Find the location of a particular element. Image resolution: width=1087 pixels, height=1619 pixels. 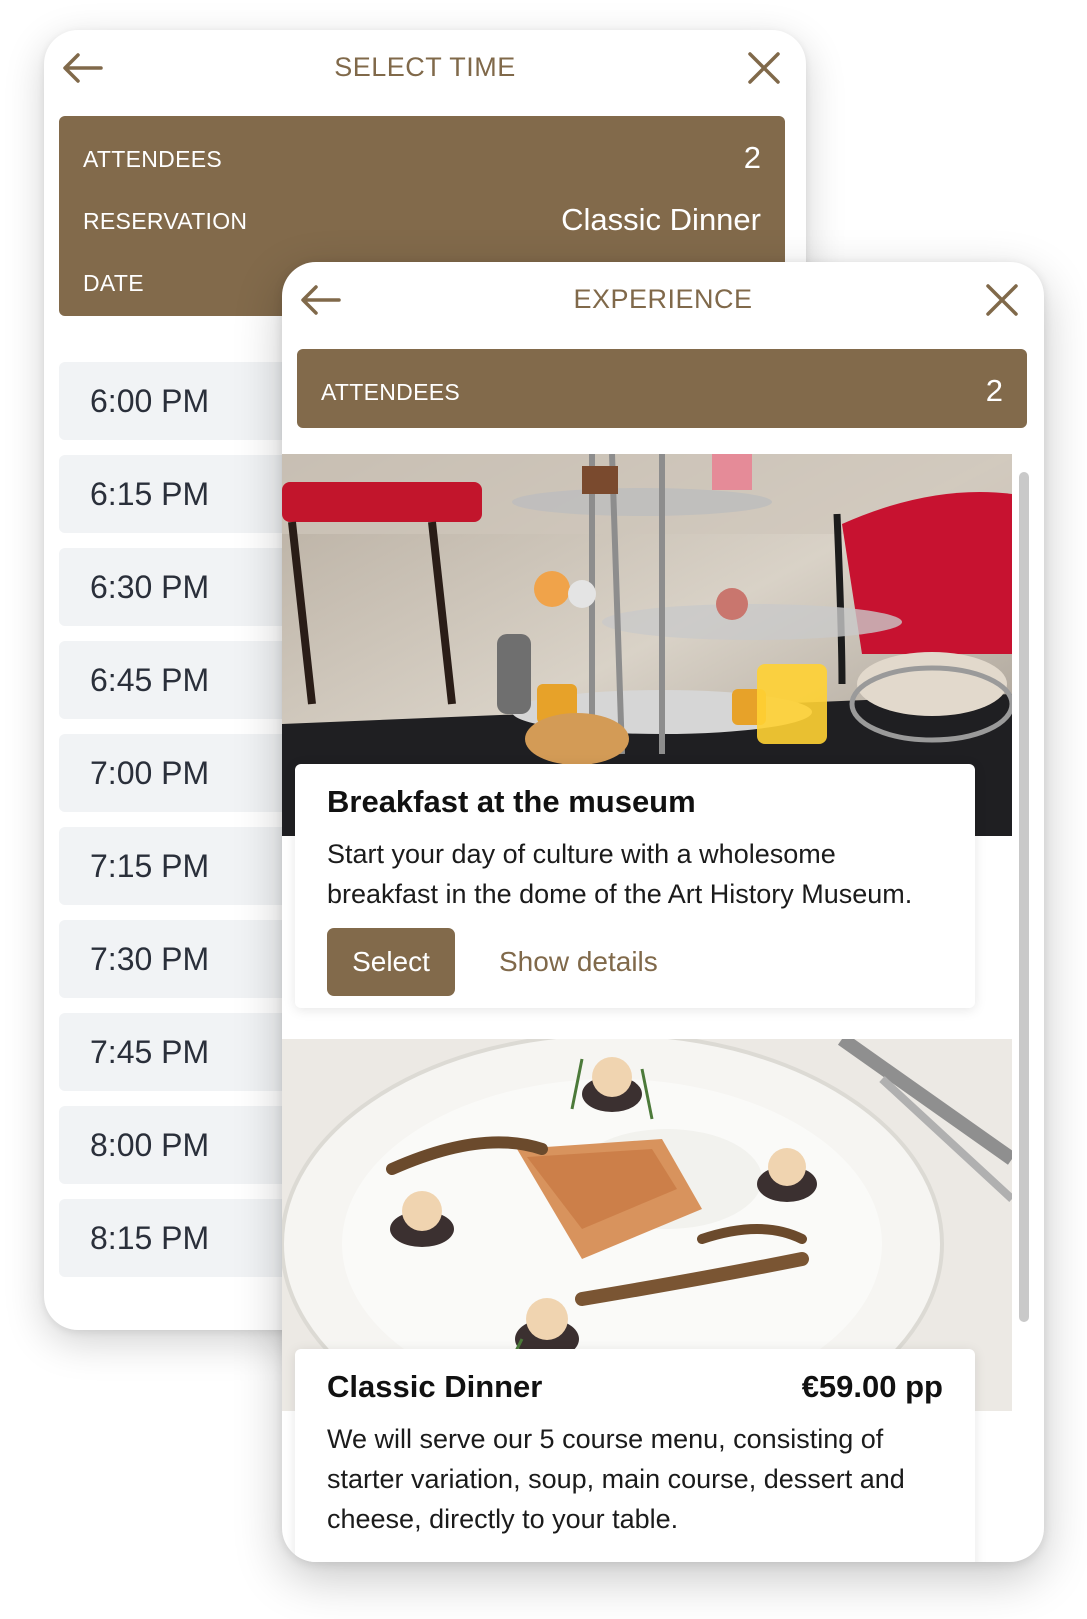

time-slot-label: 6:45 PM is located at coordinates (150, 680).